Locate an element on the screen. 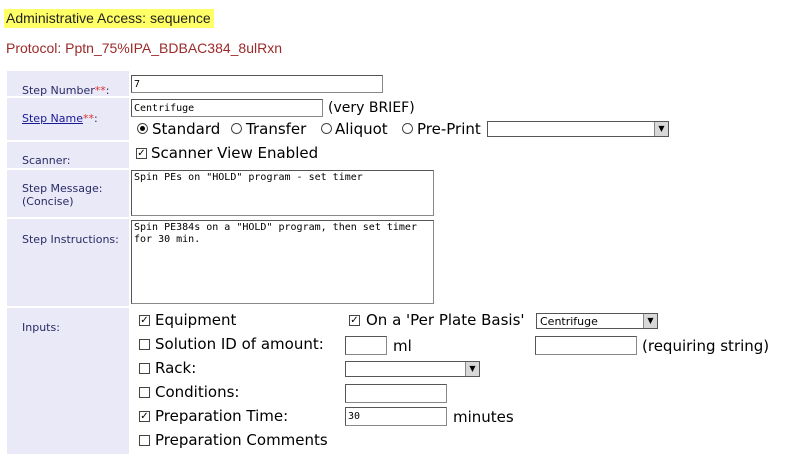 The width and height of the screenshot is (788, 458). per-plate-label: On a 'Per Plate Basis' is located at coordinates (445, 320).